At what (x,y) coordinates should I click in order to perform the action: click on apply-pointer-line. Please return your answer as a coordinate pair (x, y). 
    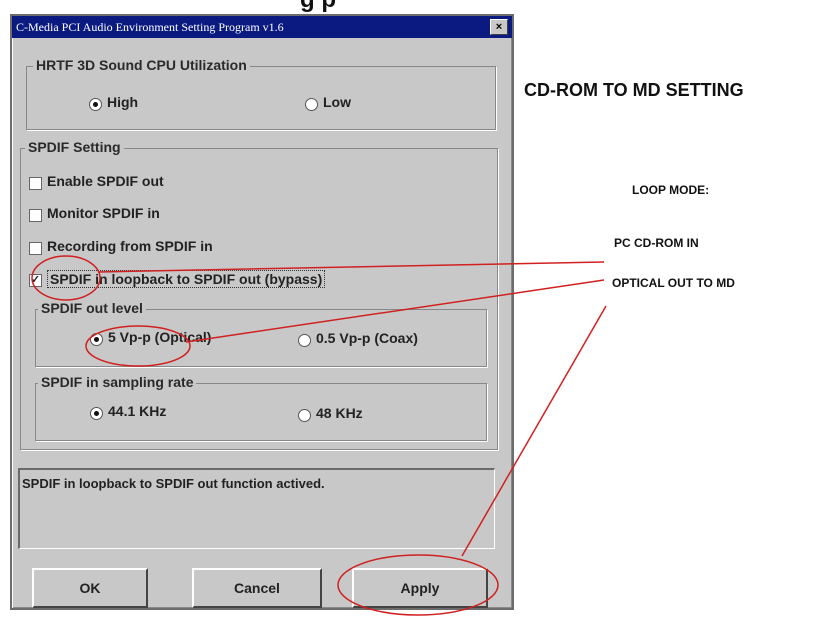
    Looking at the image, I should click on (534, 431).